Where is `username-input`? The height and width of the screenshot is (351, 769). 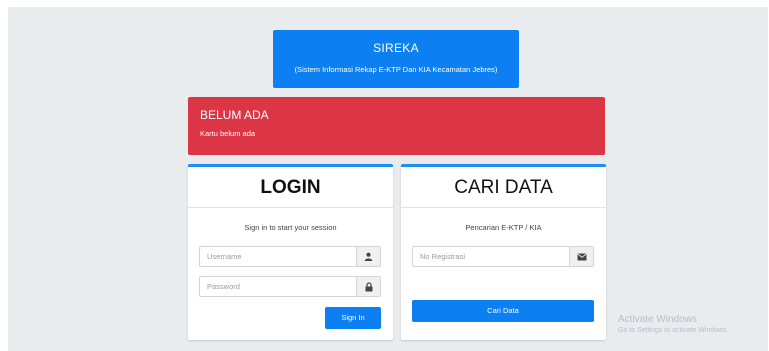 username-input is located at coordinates (278, 256).